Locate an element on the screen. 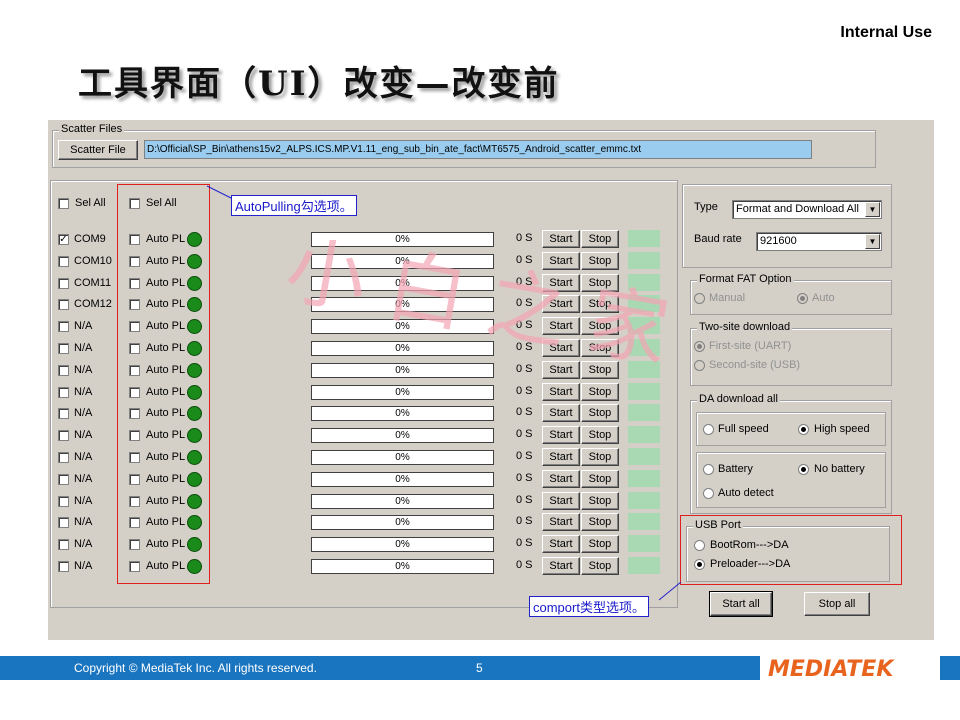 This screenshot has width=960, height=720. type-select: Format and Download All ▼ is located at coordinates (807, 209).